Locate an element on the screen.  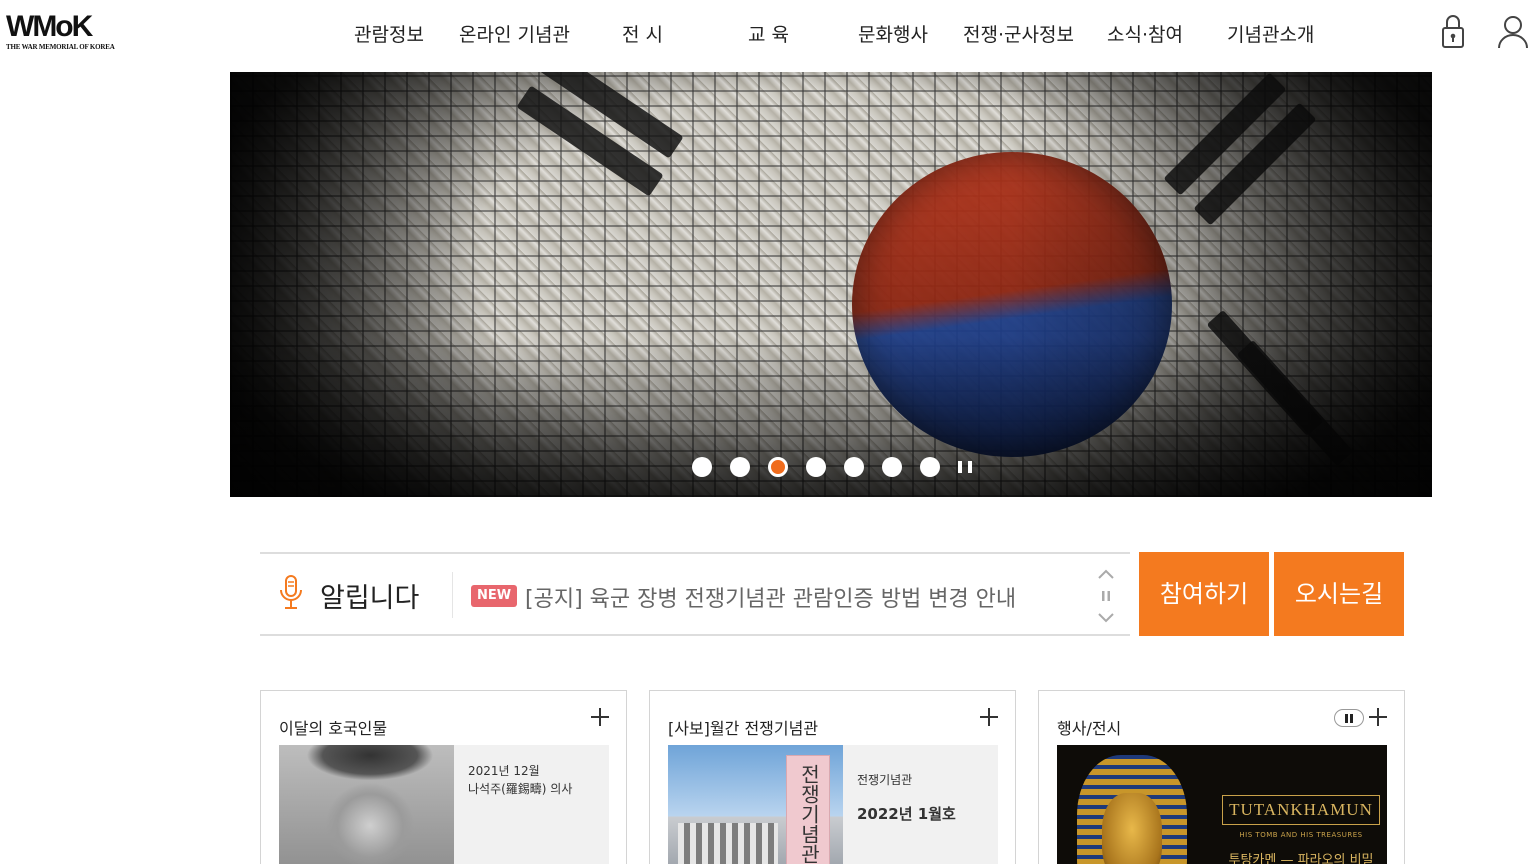
nav-visit-info: 관람정보 is located at coordinates (389, 33).